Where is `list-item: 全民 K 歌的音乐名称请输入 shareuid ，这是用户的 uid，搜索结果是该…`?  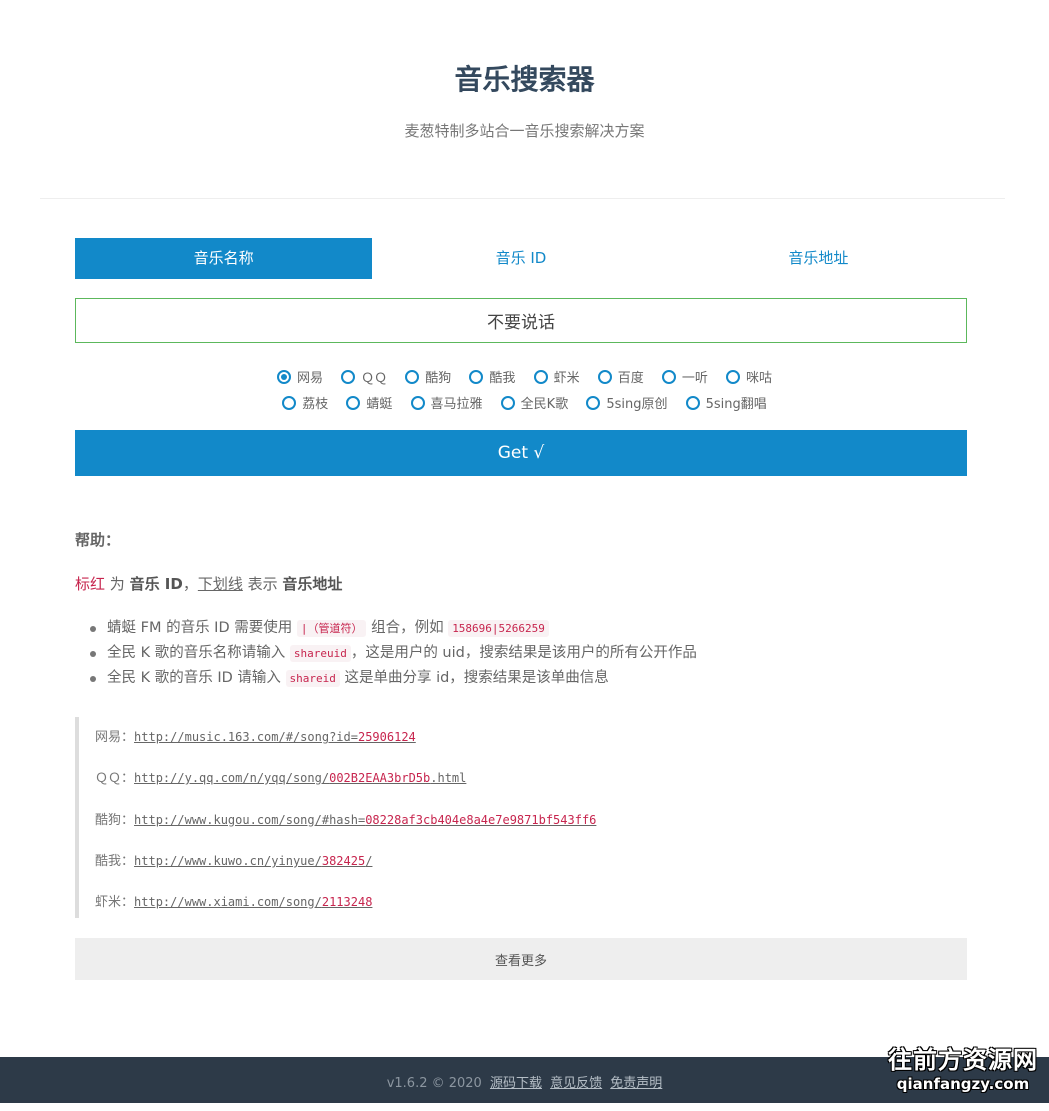
list-item: 全民 K 歌的音乐名称请输入 shareuid ，这是用户的 uid，搜索结果是该… is located at coordinates (393, 654).